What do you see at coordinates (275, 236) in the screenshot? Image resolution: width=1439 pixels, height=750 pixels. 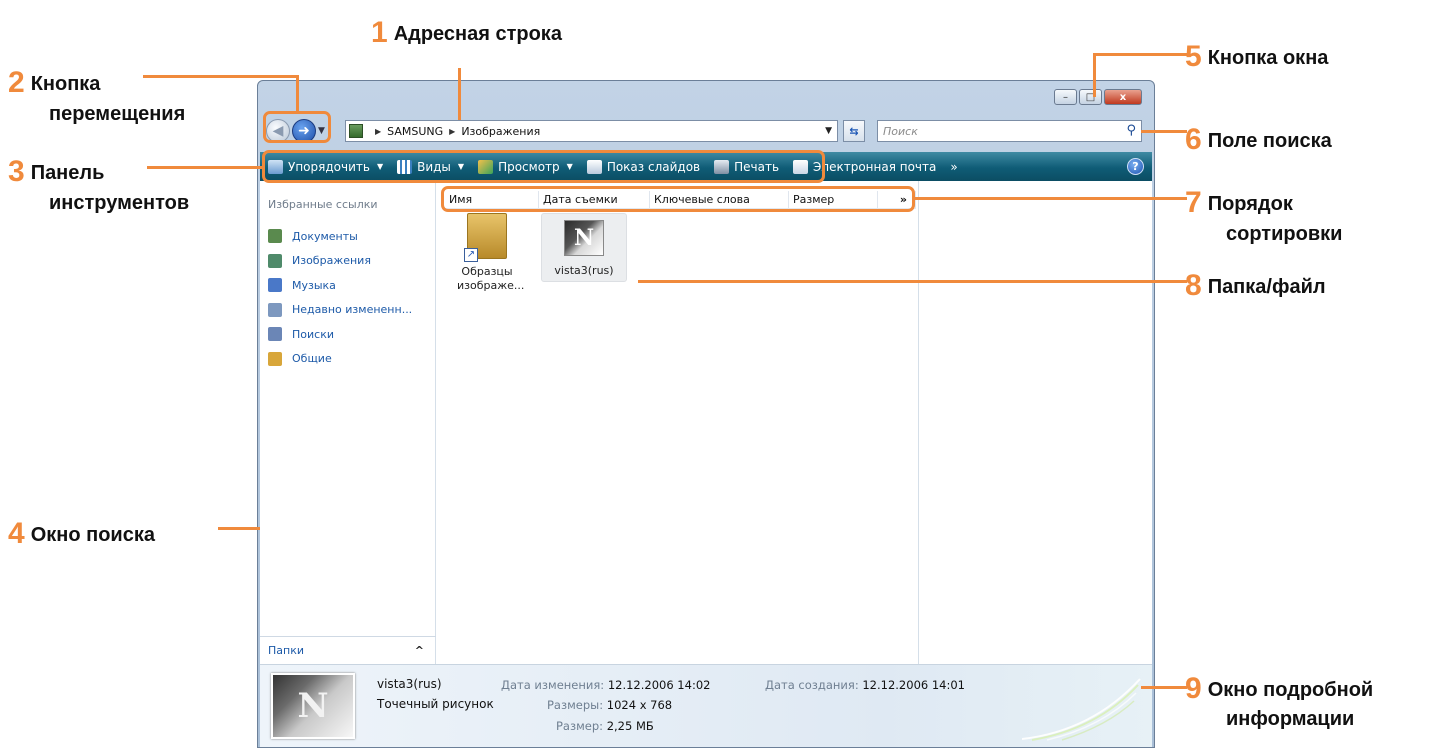 I see `documents-icon` at bounding box center [275, 236].